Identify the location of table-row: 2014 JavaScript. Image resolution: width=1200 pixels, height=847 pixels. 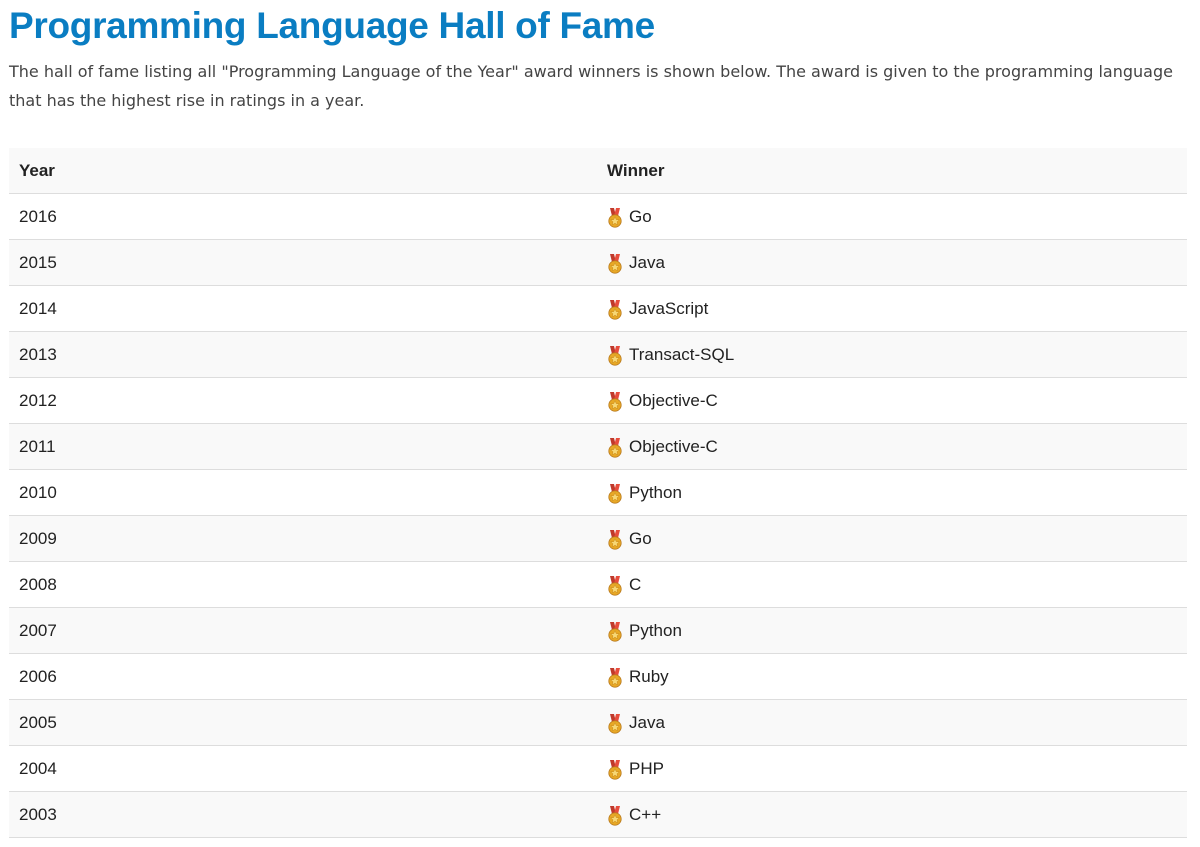
(598, 308).